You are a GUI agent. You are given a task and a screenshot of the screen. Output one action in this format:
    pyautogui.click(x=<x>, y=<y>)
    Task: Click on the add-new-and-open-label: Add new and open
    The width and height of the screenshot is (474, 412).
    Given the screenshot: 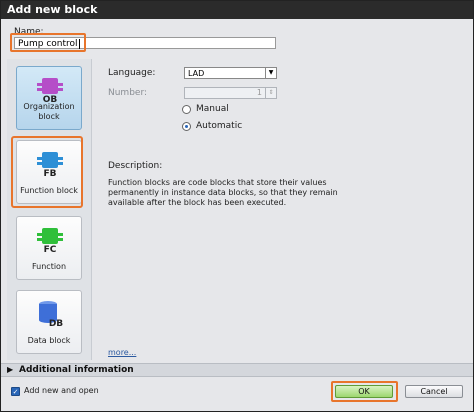 What is the action you would take?
    pyautogui.click(x=61, y=390)
    